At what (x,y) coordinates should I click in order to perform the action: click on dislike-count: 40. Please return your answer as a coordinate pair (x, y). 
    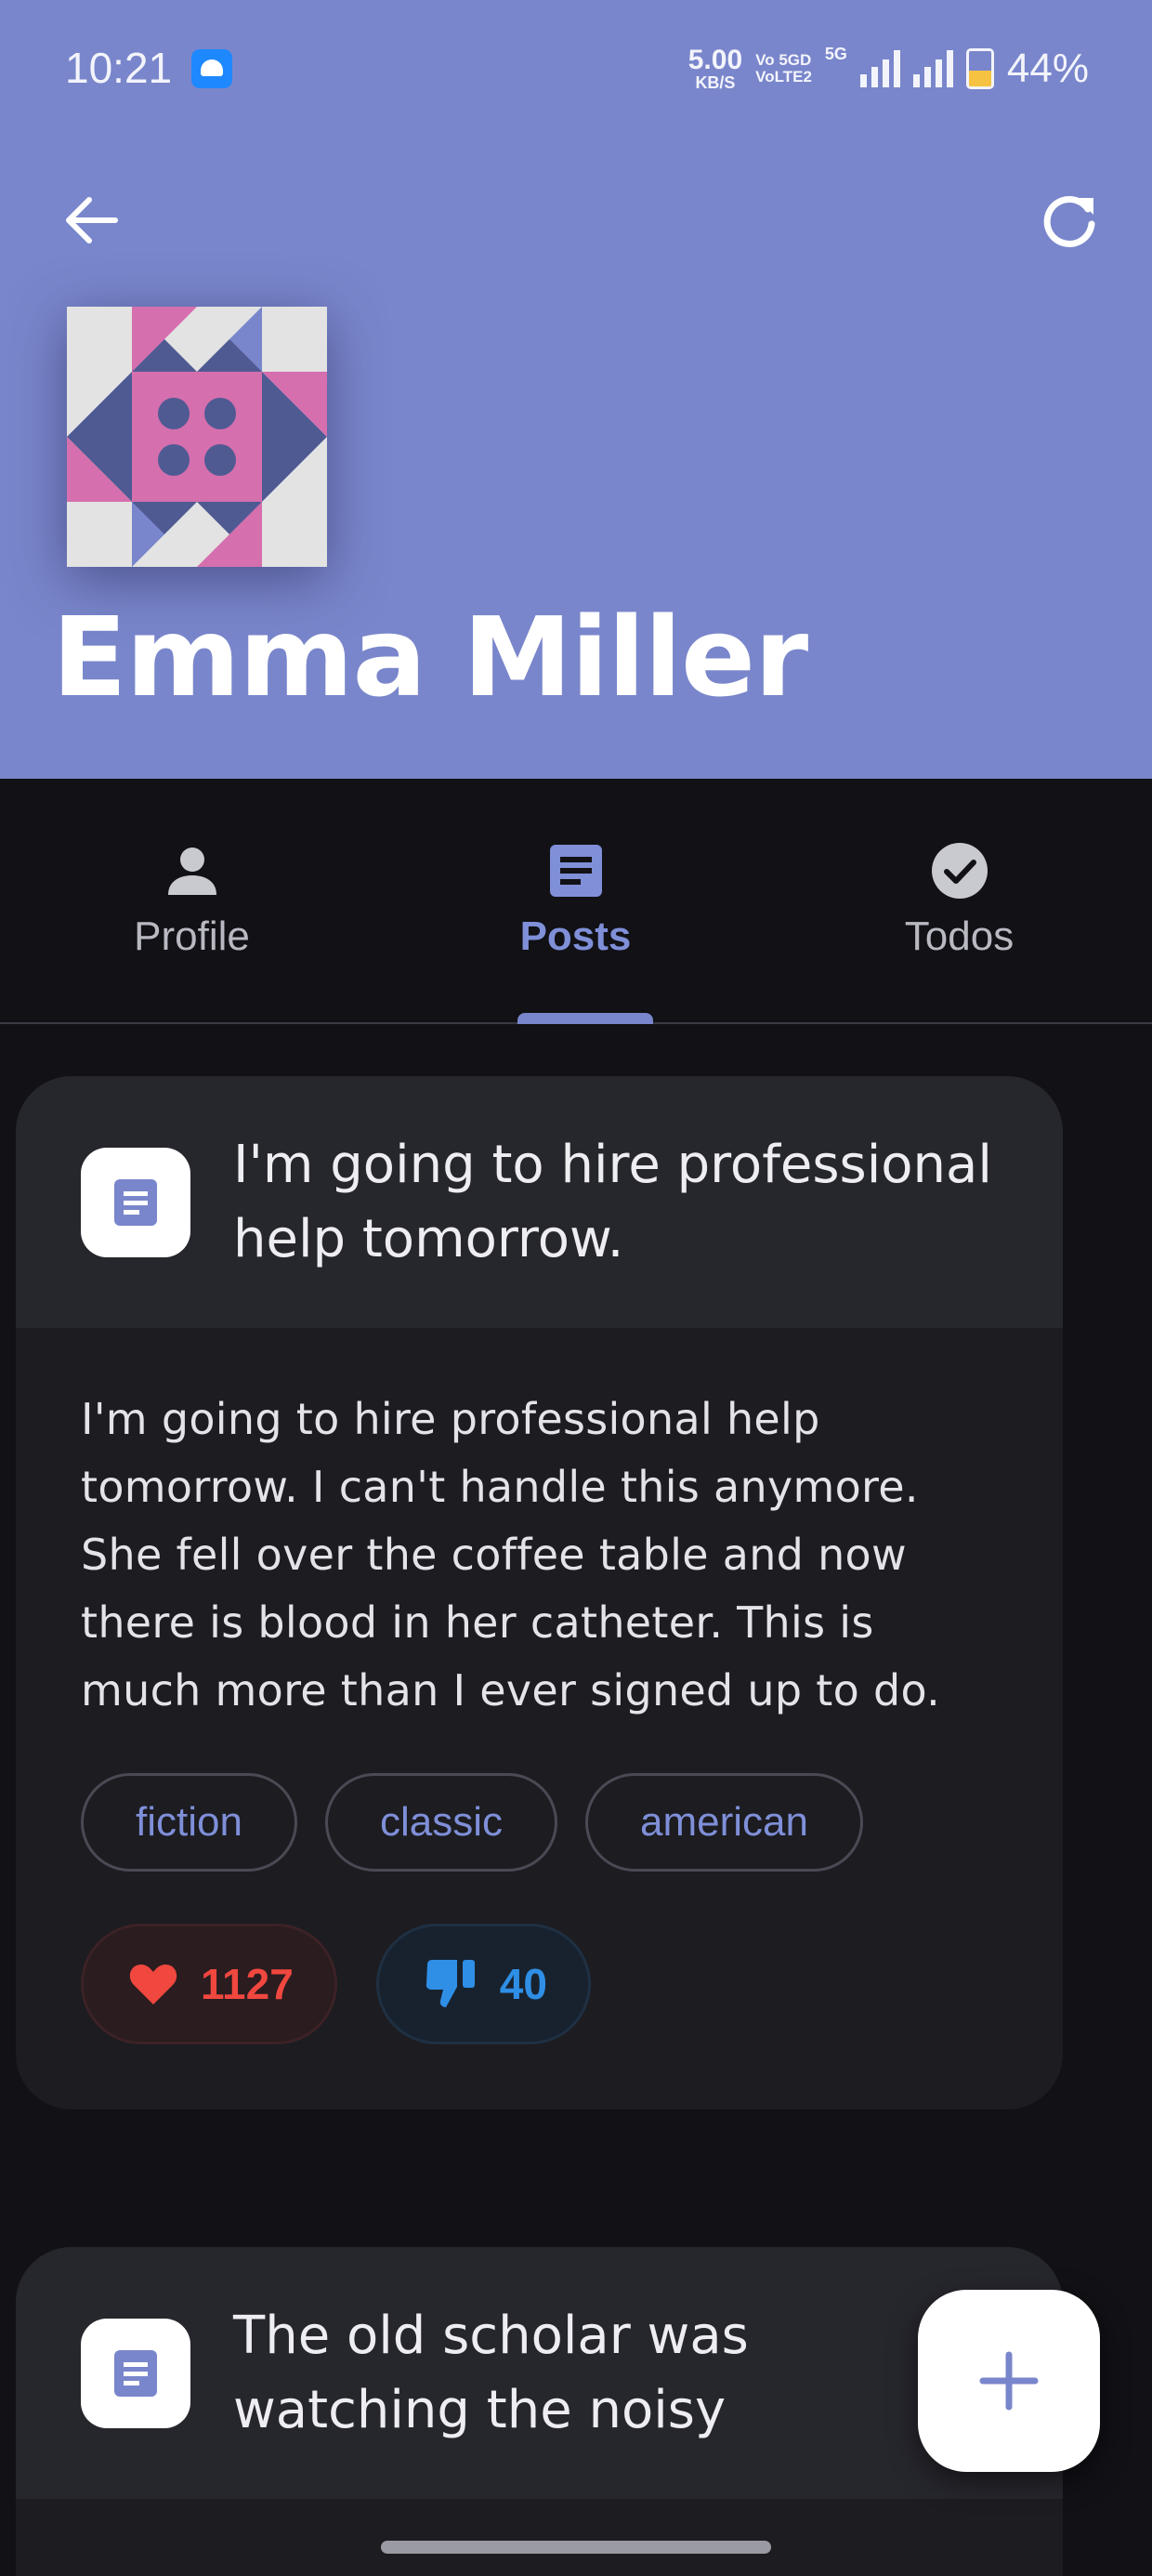
    Looking at the image, I should click on (523, 1984).